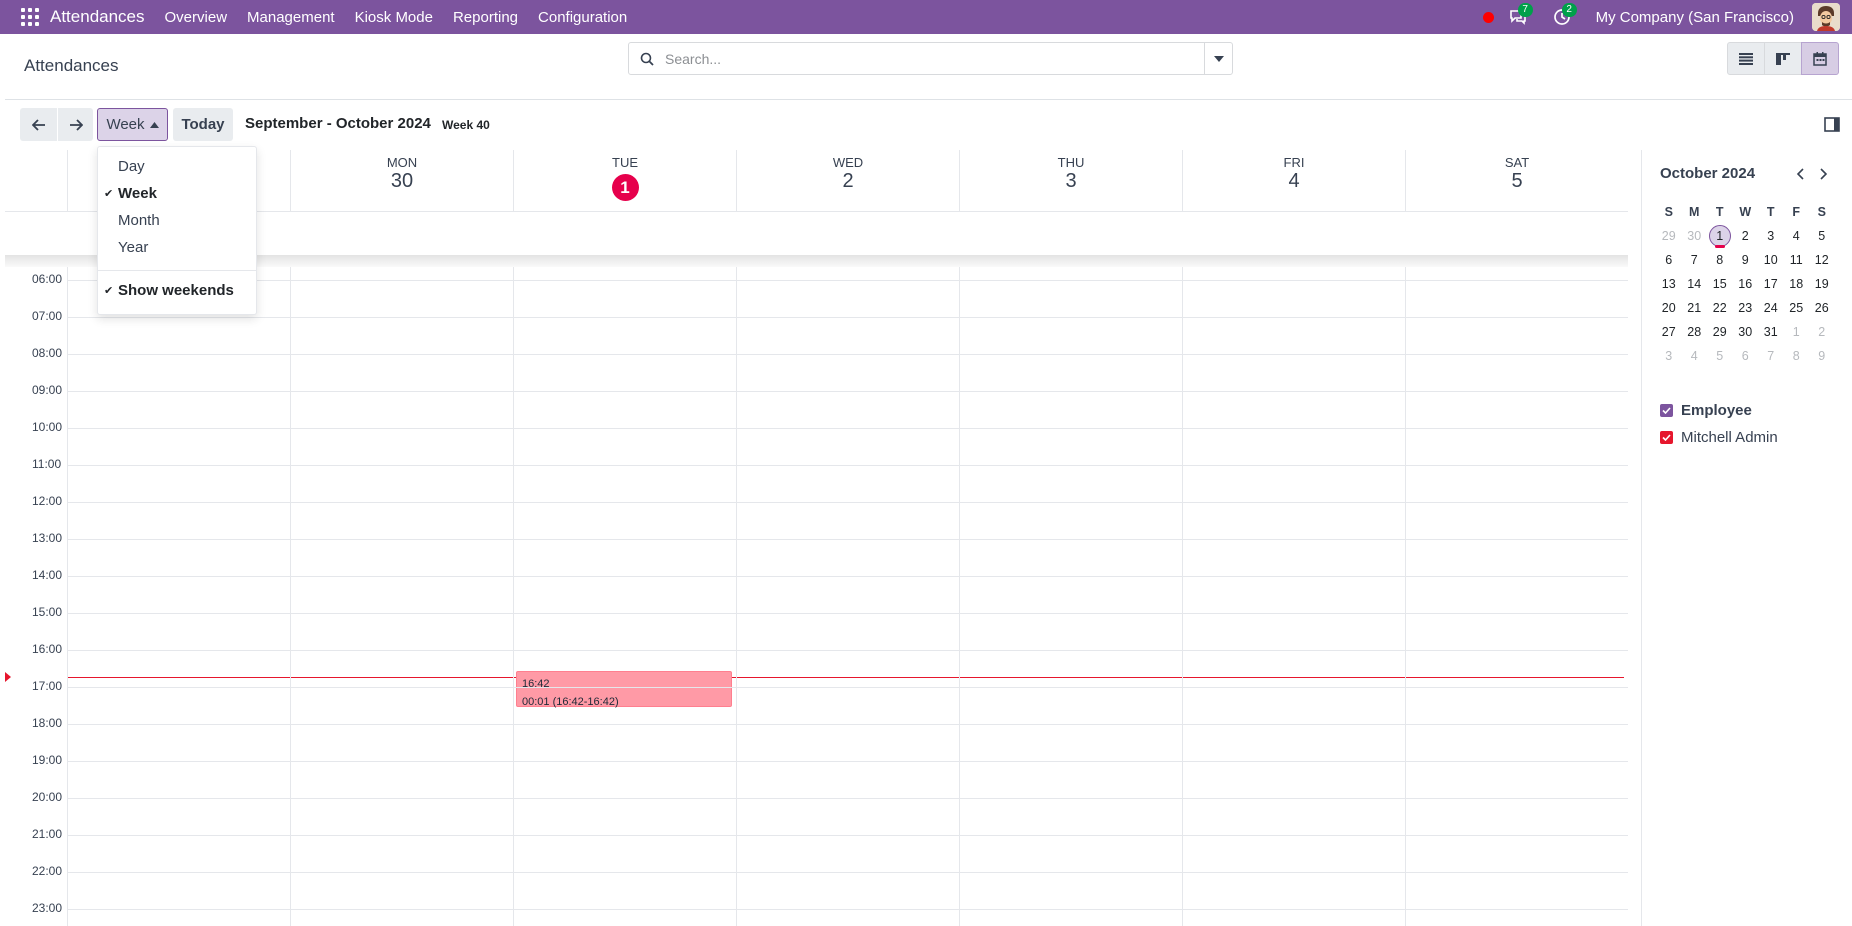  I want to click on day-header-sat: SAT 5, so click(1516, 180).